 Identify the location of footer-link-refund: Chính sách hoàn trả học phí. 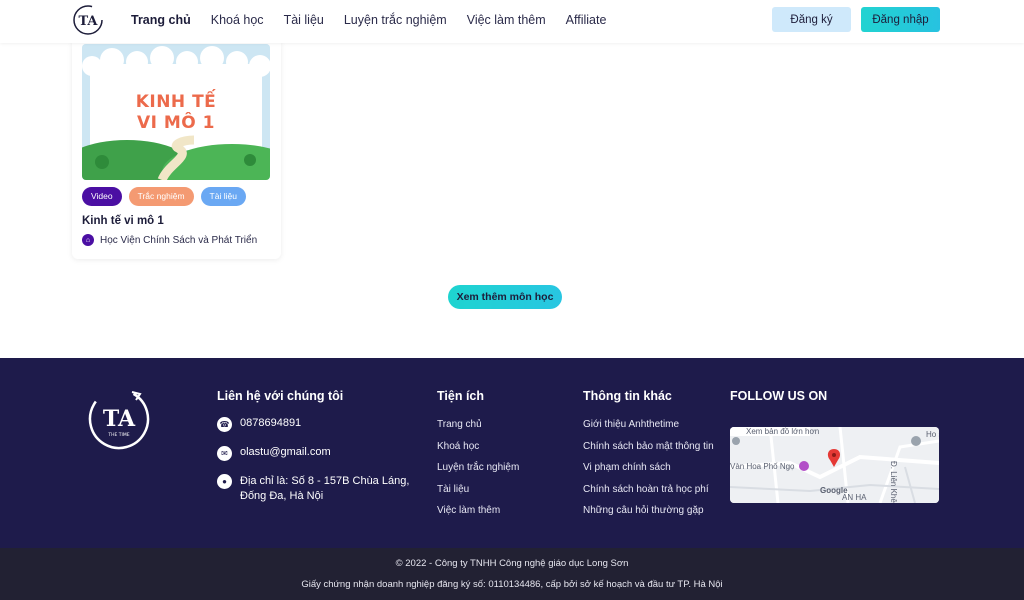
(648, 490).